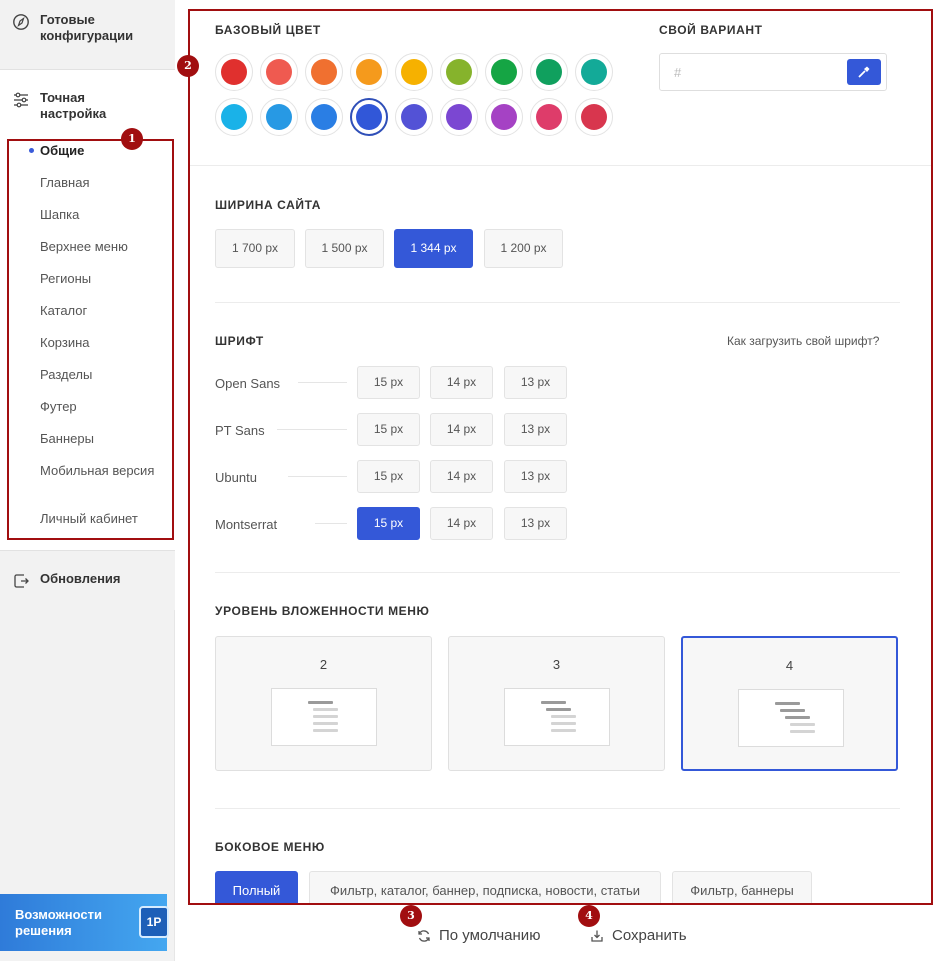  I want to click on save-icon, so click(597, 936).